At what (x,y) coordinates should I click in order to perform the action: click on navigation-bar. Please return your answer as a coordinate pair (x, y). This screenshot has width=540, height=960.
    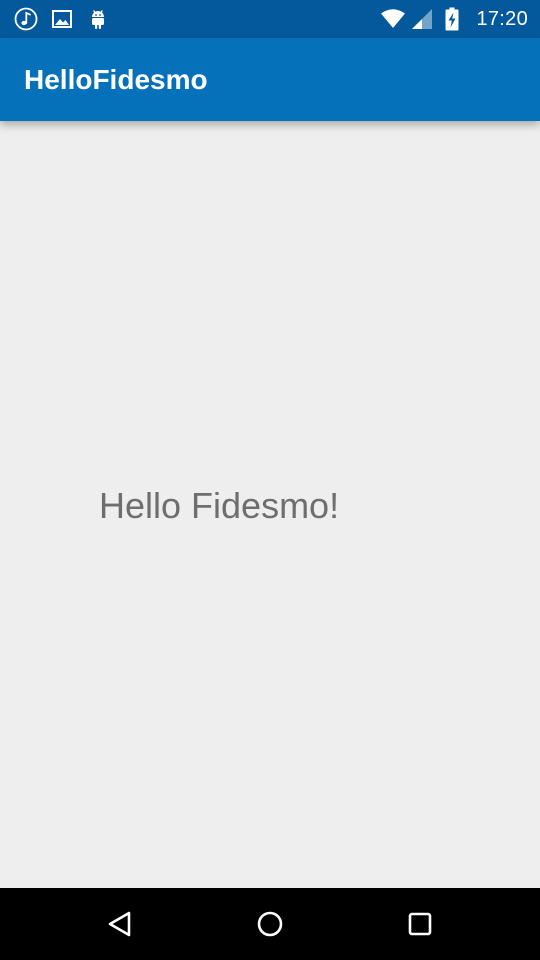
    Looking at the image, I should click on (270, 924).